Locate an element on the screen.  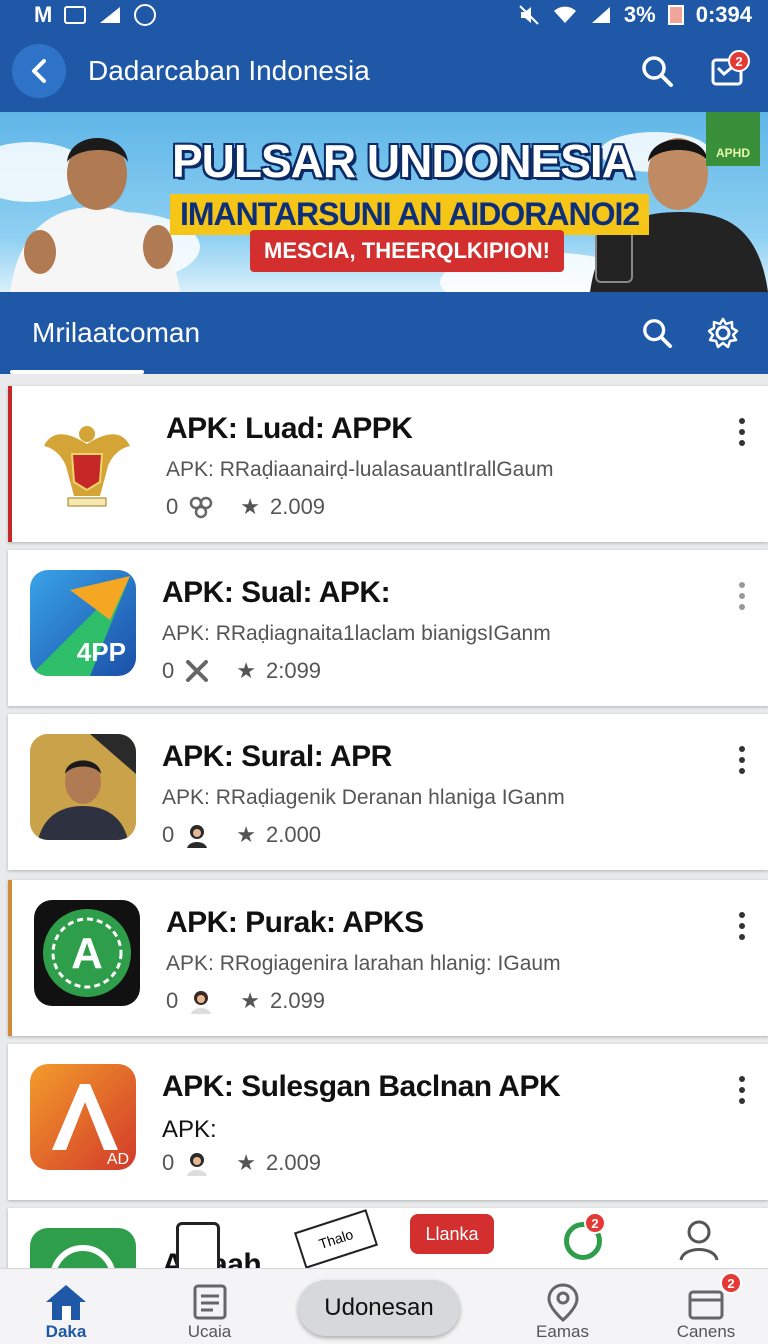
app-icon-portrait is located at coordinates (83, 787).